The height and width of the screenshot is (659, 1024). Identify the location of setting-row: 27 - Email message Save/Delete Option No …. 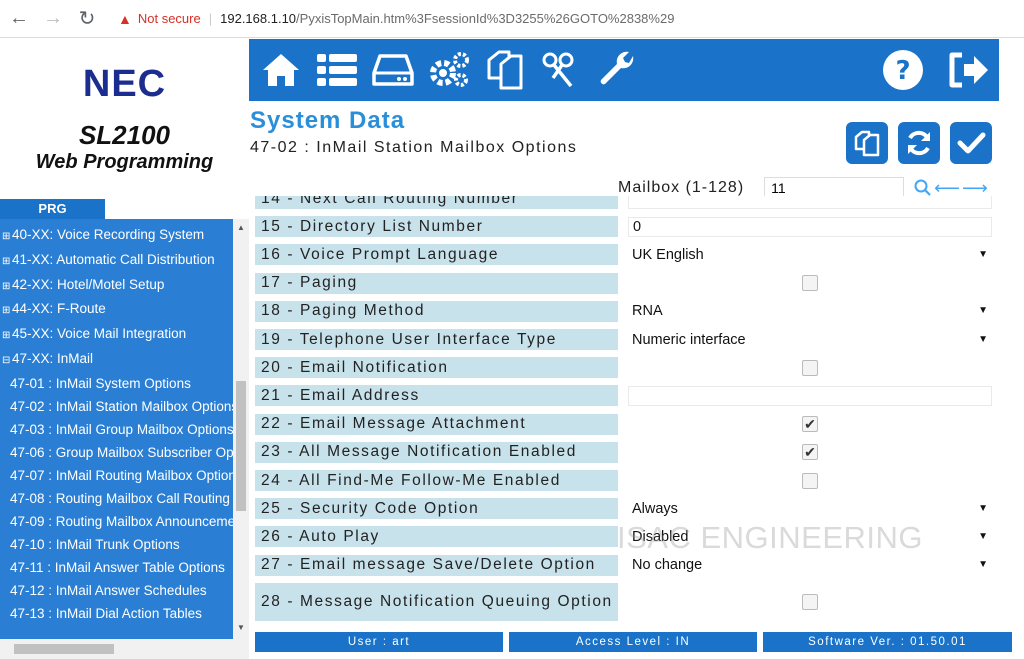
(625, 565).